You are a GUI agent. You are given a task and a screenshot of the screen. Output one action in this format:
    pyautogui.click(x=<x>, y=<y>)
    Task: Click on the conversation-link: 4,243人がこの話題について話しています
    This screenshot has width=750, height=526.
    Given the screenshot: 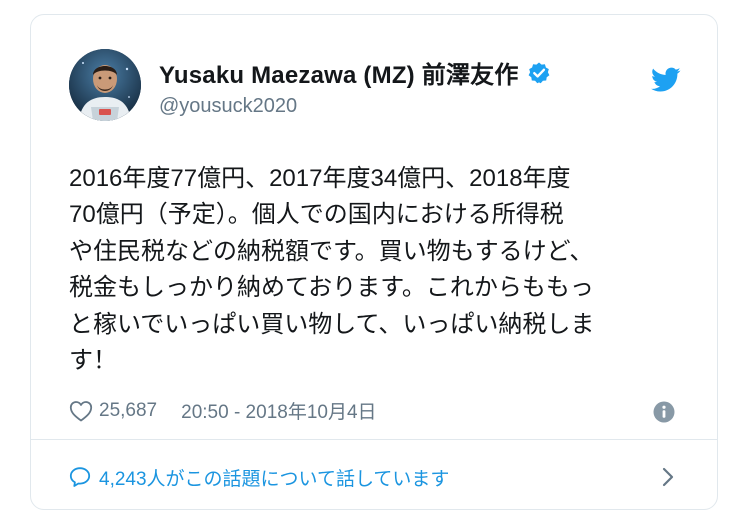 What is the action you would take?
    pyautogui.click(x=379, y=477)
    